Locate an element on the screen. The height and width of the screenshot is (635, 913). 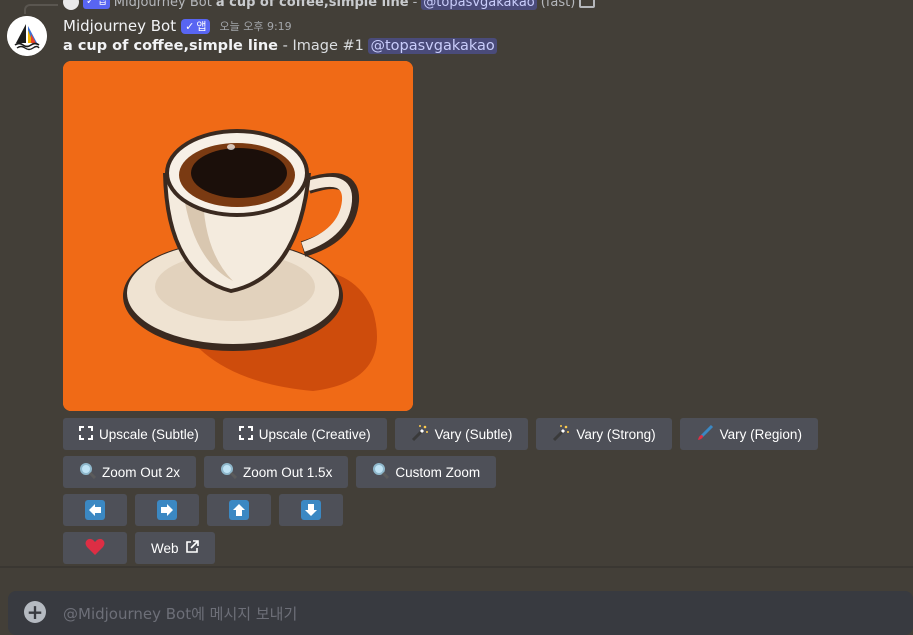
web-label: Web is located at coordinates (165, 548).